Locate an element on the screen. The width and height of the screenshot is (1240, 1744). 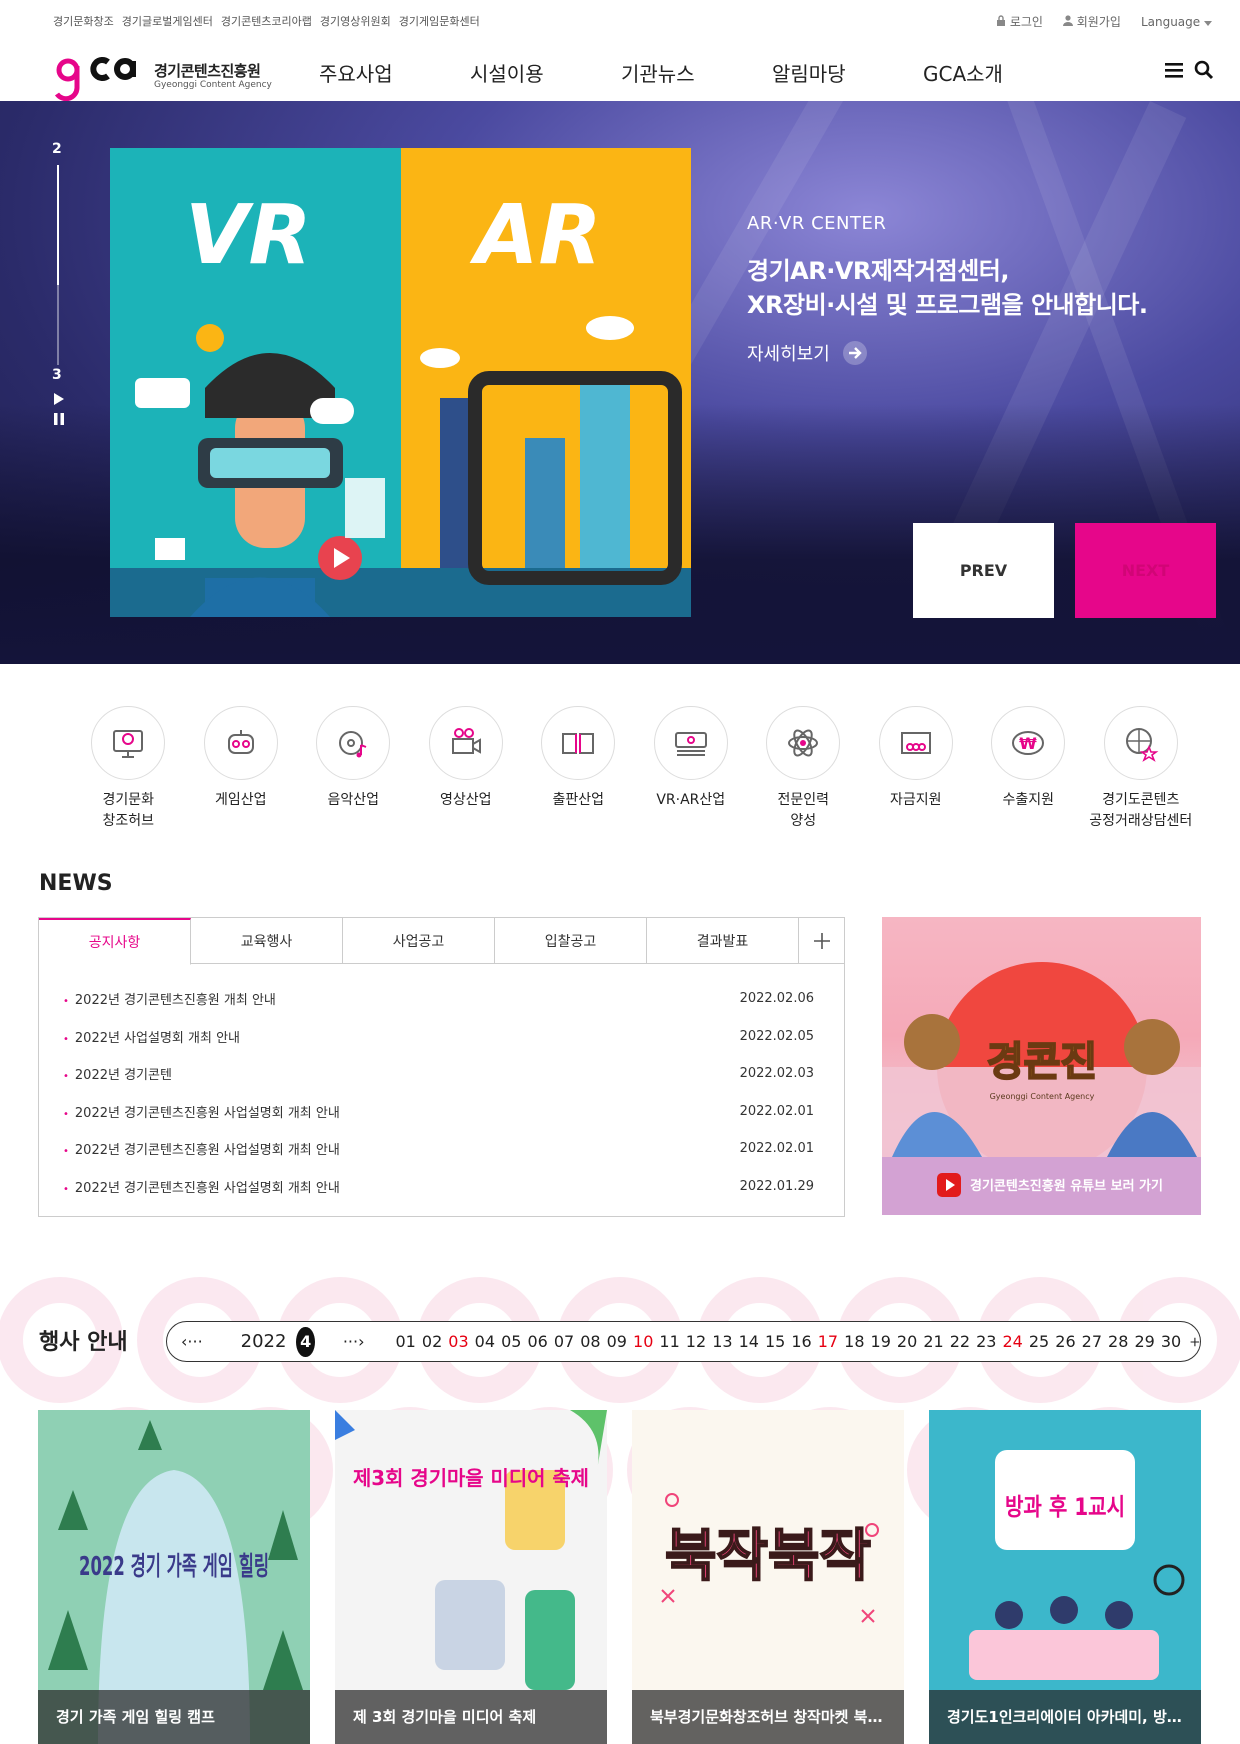
news-more-button is located at coordinates (821, 940).